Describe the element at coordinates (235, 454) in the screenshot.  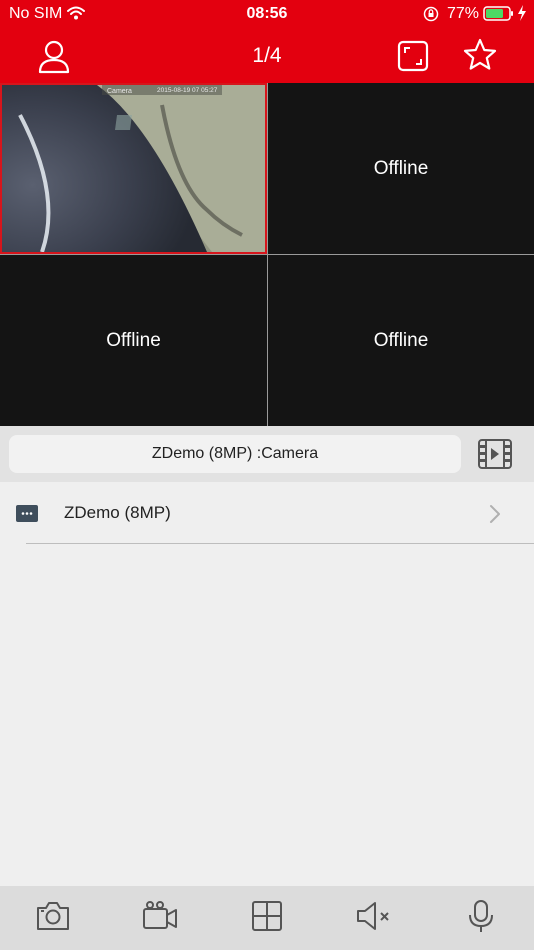
I see `selected-camera-field: ZDemo (8MP) :Camera` at that location.